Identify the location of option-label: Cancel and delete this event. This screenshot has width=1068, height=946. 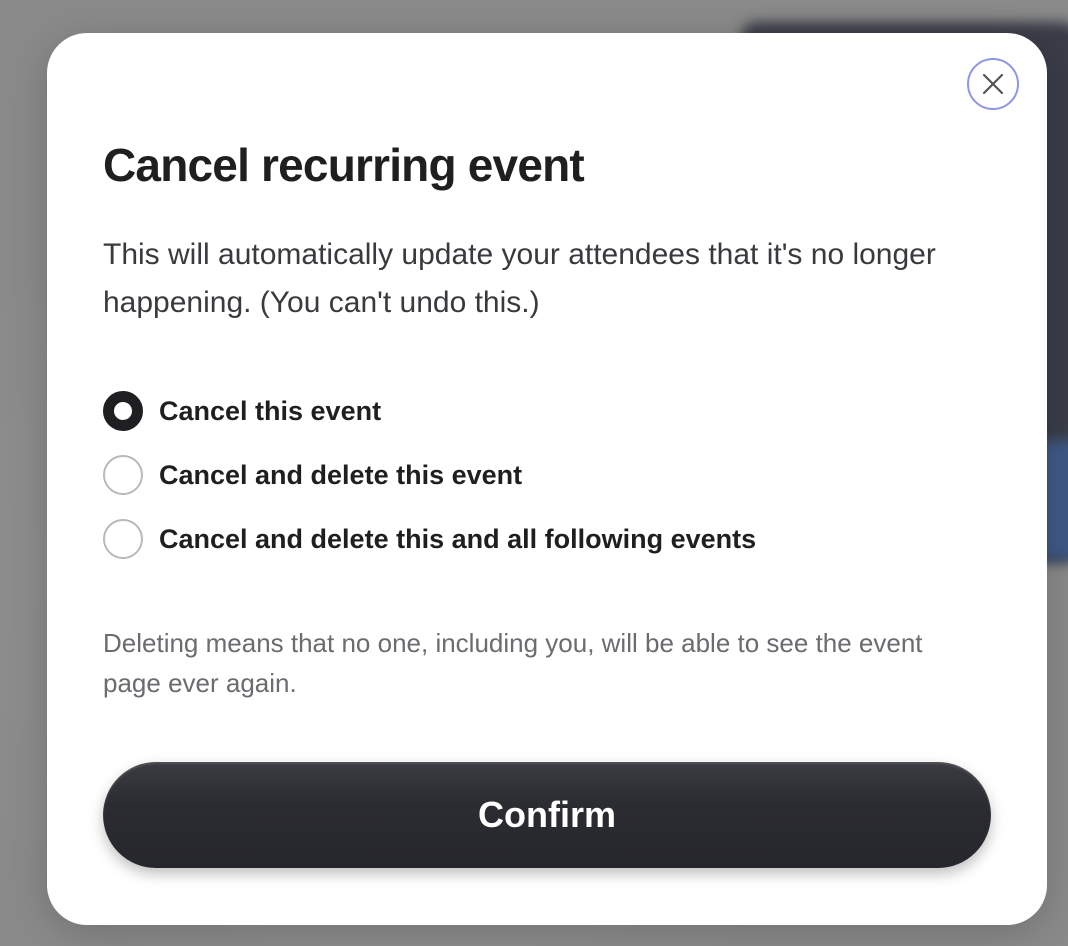
(341, 474).